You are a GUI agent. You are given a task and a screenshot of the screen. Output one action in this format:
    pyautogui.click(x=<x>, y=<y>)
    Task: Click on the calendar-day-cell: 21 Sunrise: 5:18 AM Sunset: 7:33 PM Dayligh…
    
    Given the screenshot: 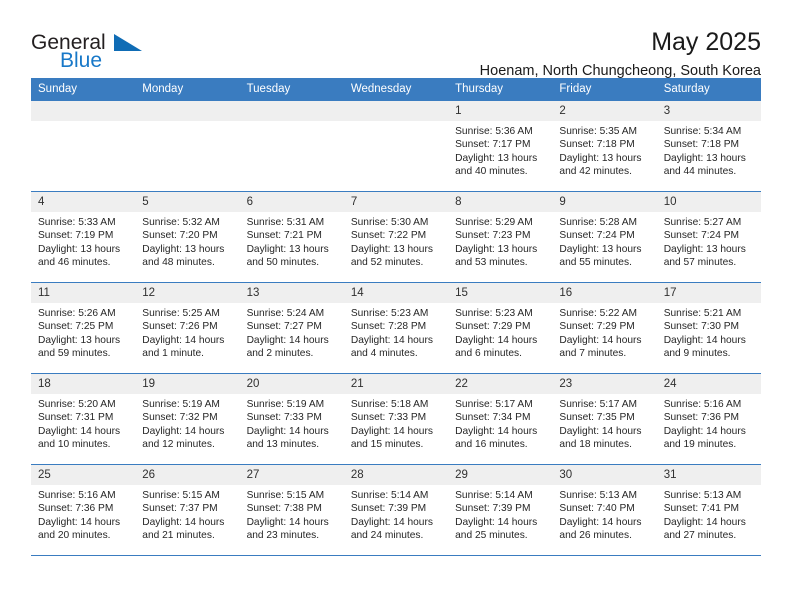 What is the action you would take?
    pyautogui.click(x=396, y=419)
    